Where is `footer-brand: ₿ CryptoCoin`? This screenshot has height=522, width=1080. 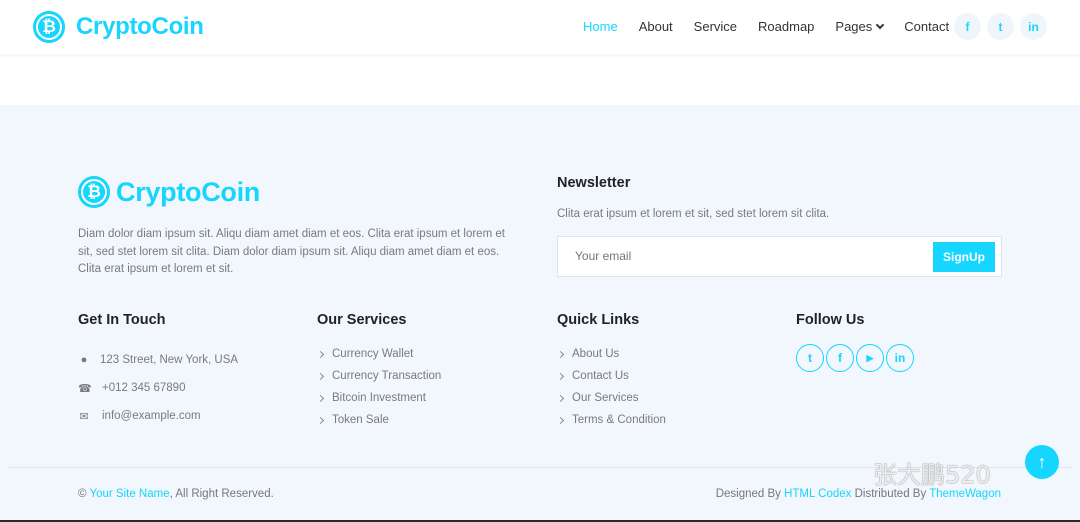
footer-brand: ₿ CryptoCoin is located at coordinates (169, 192).